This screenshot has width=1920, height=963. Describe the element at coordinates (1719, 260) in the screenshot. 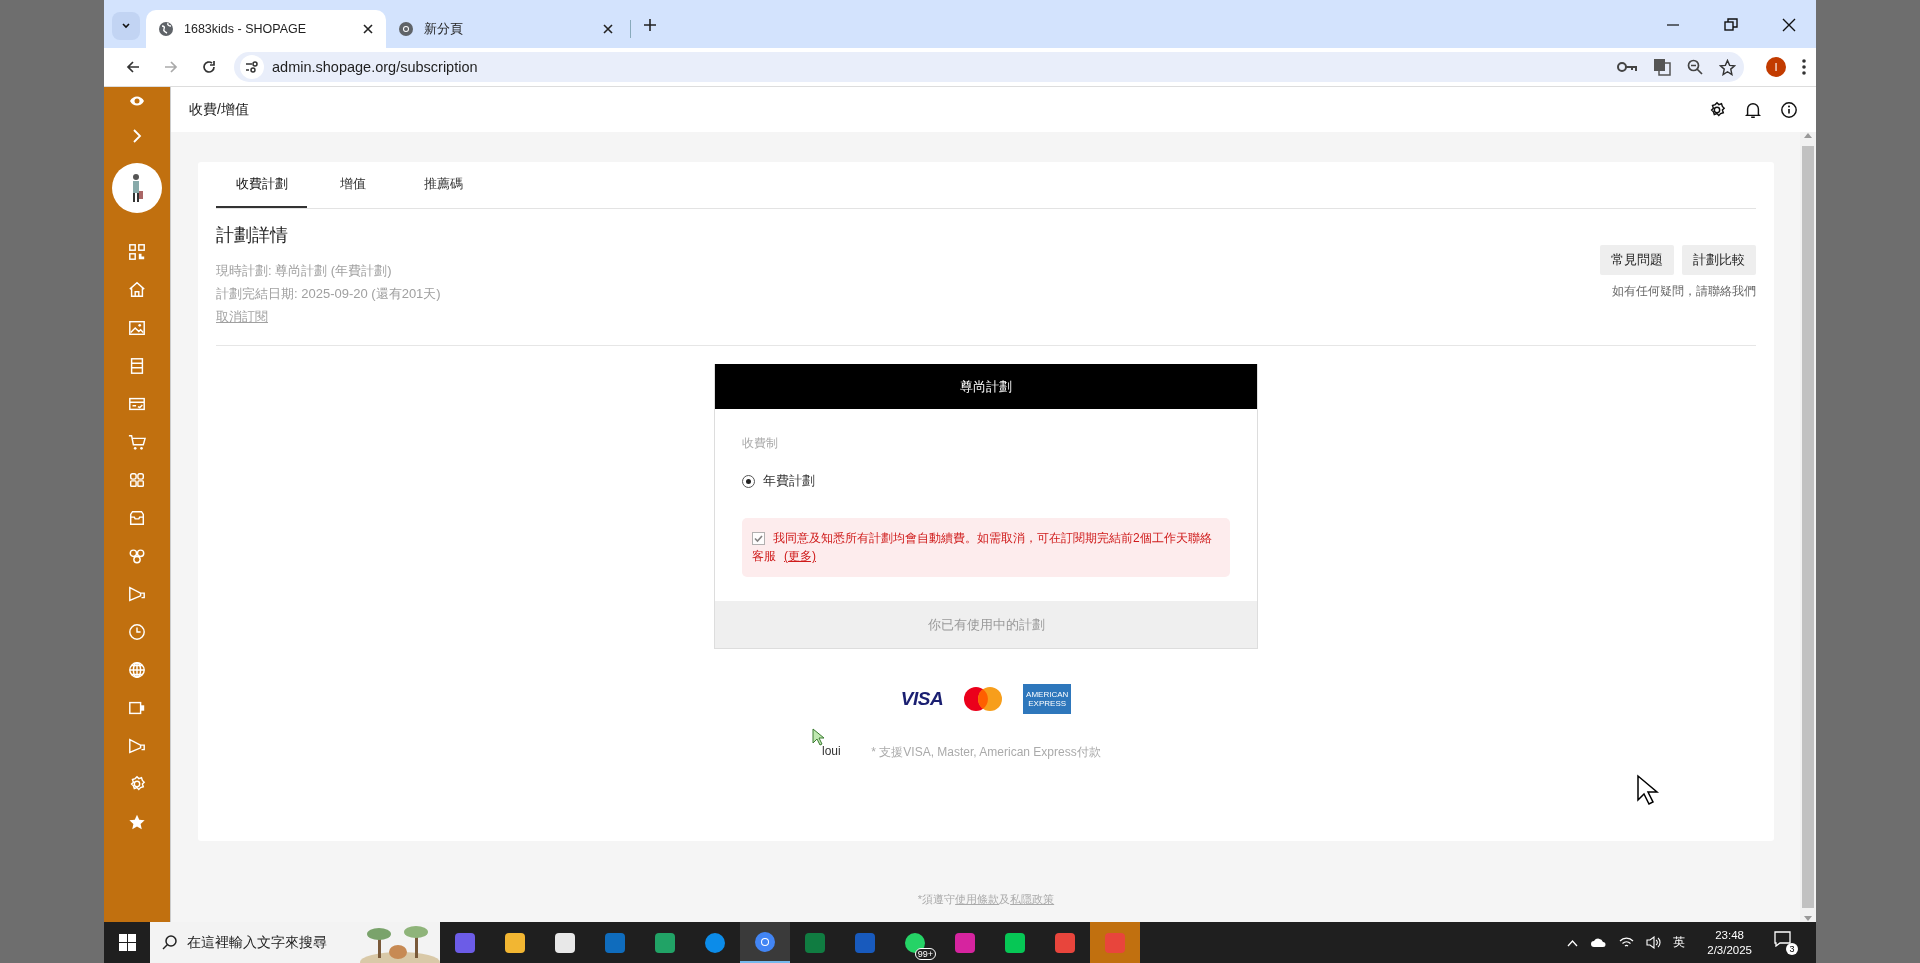

I see `secondary-button: 計劃比較` at that location.